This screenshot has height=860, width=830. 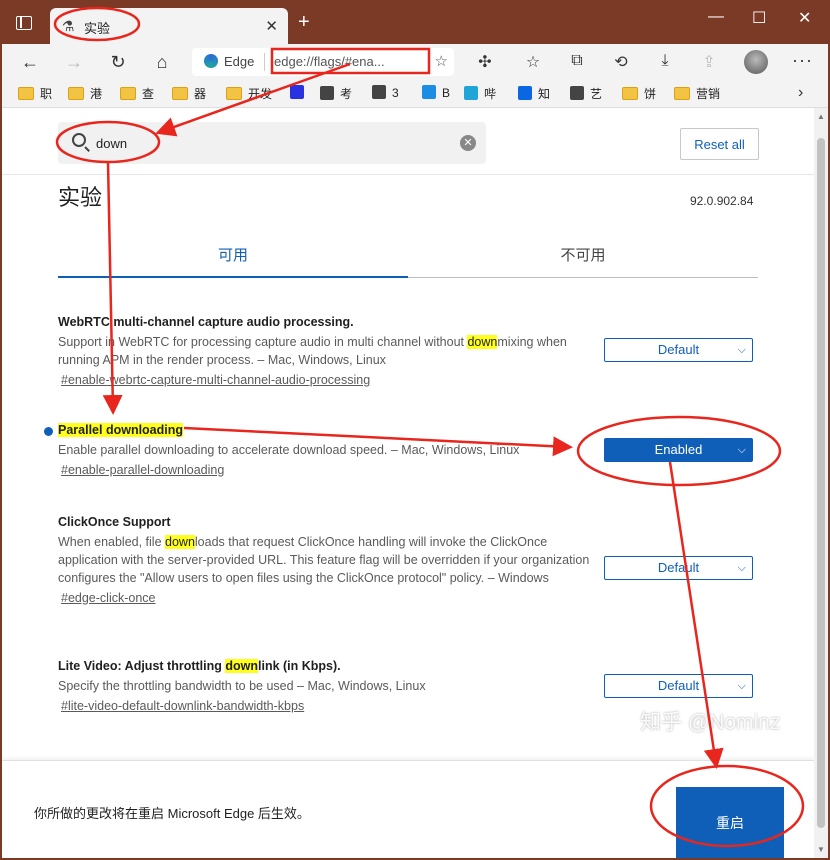 I want to click on omnibox-divider, so click(x=264, y=62).